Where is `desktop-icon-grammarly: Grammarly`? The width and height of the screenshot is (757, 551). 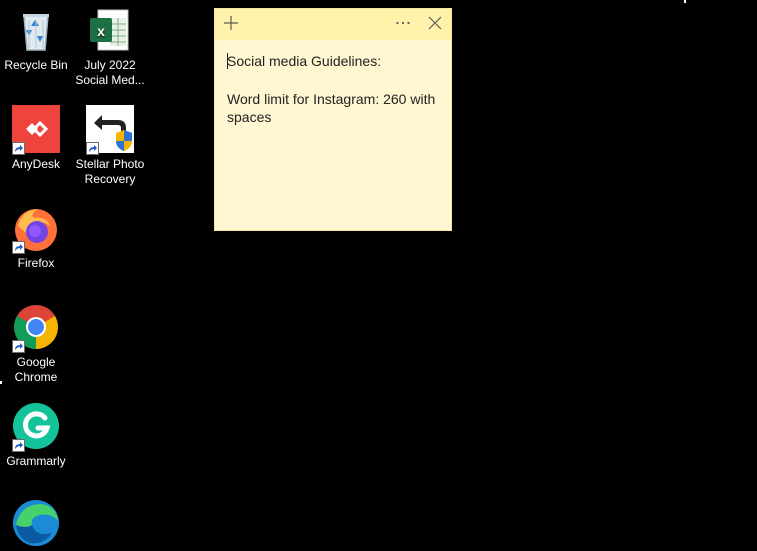
desktop-icon-grammarly: Grammarly is located at coordinates (36, 435).